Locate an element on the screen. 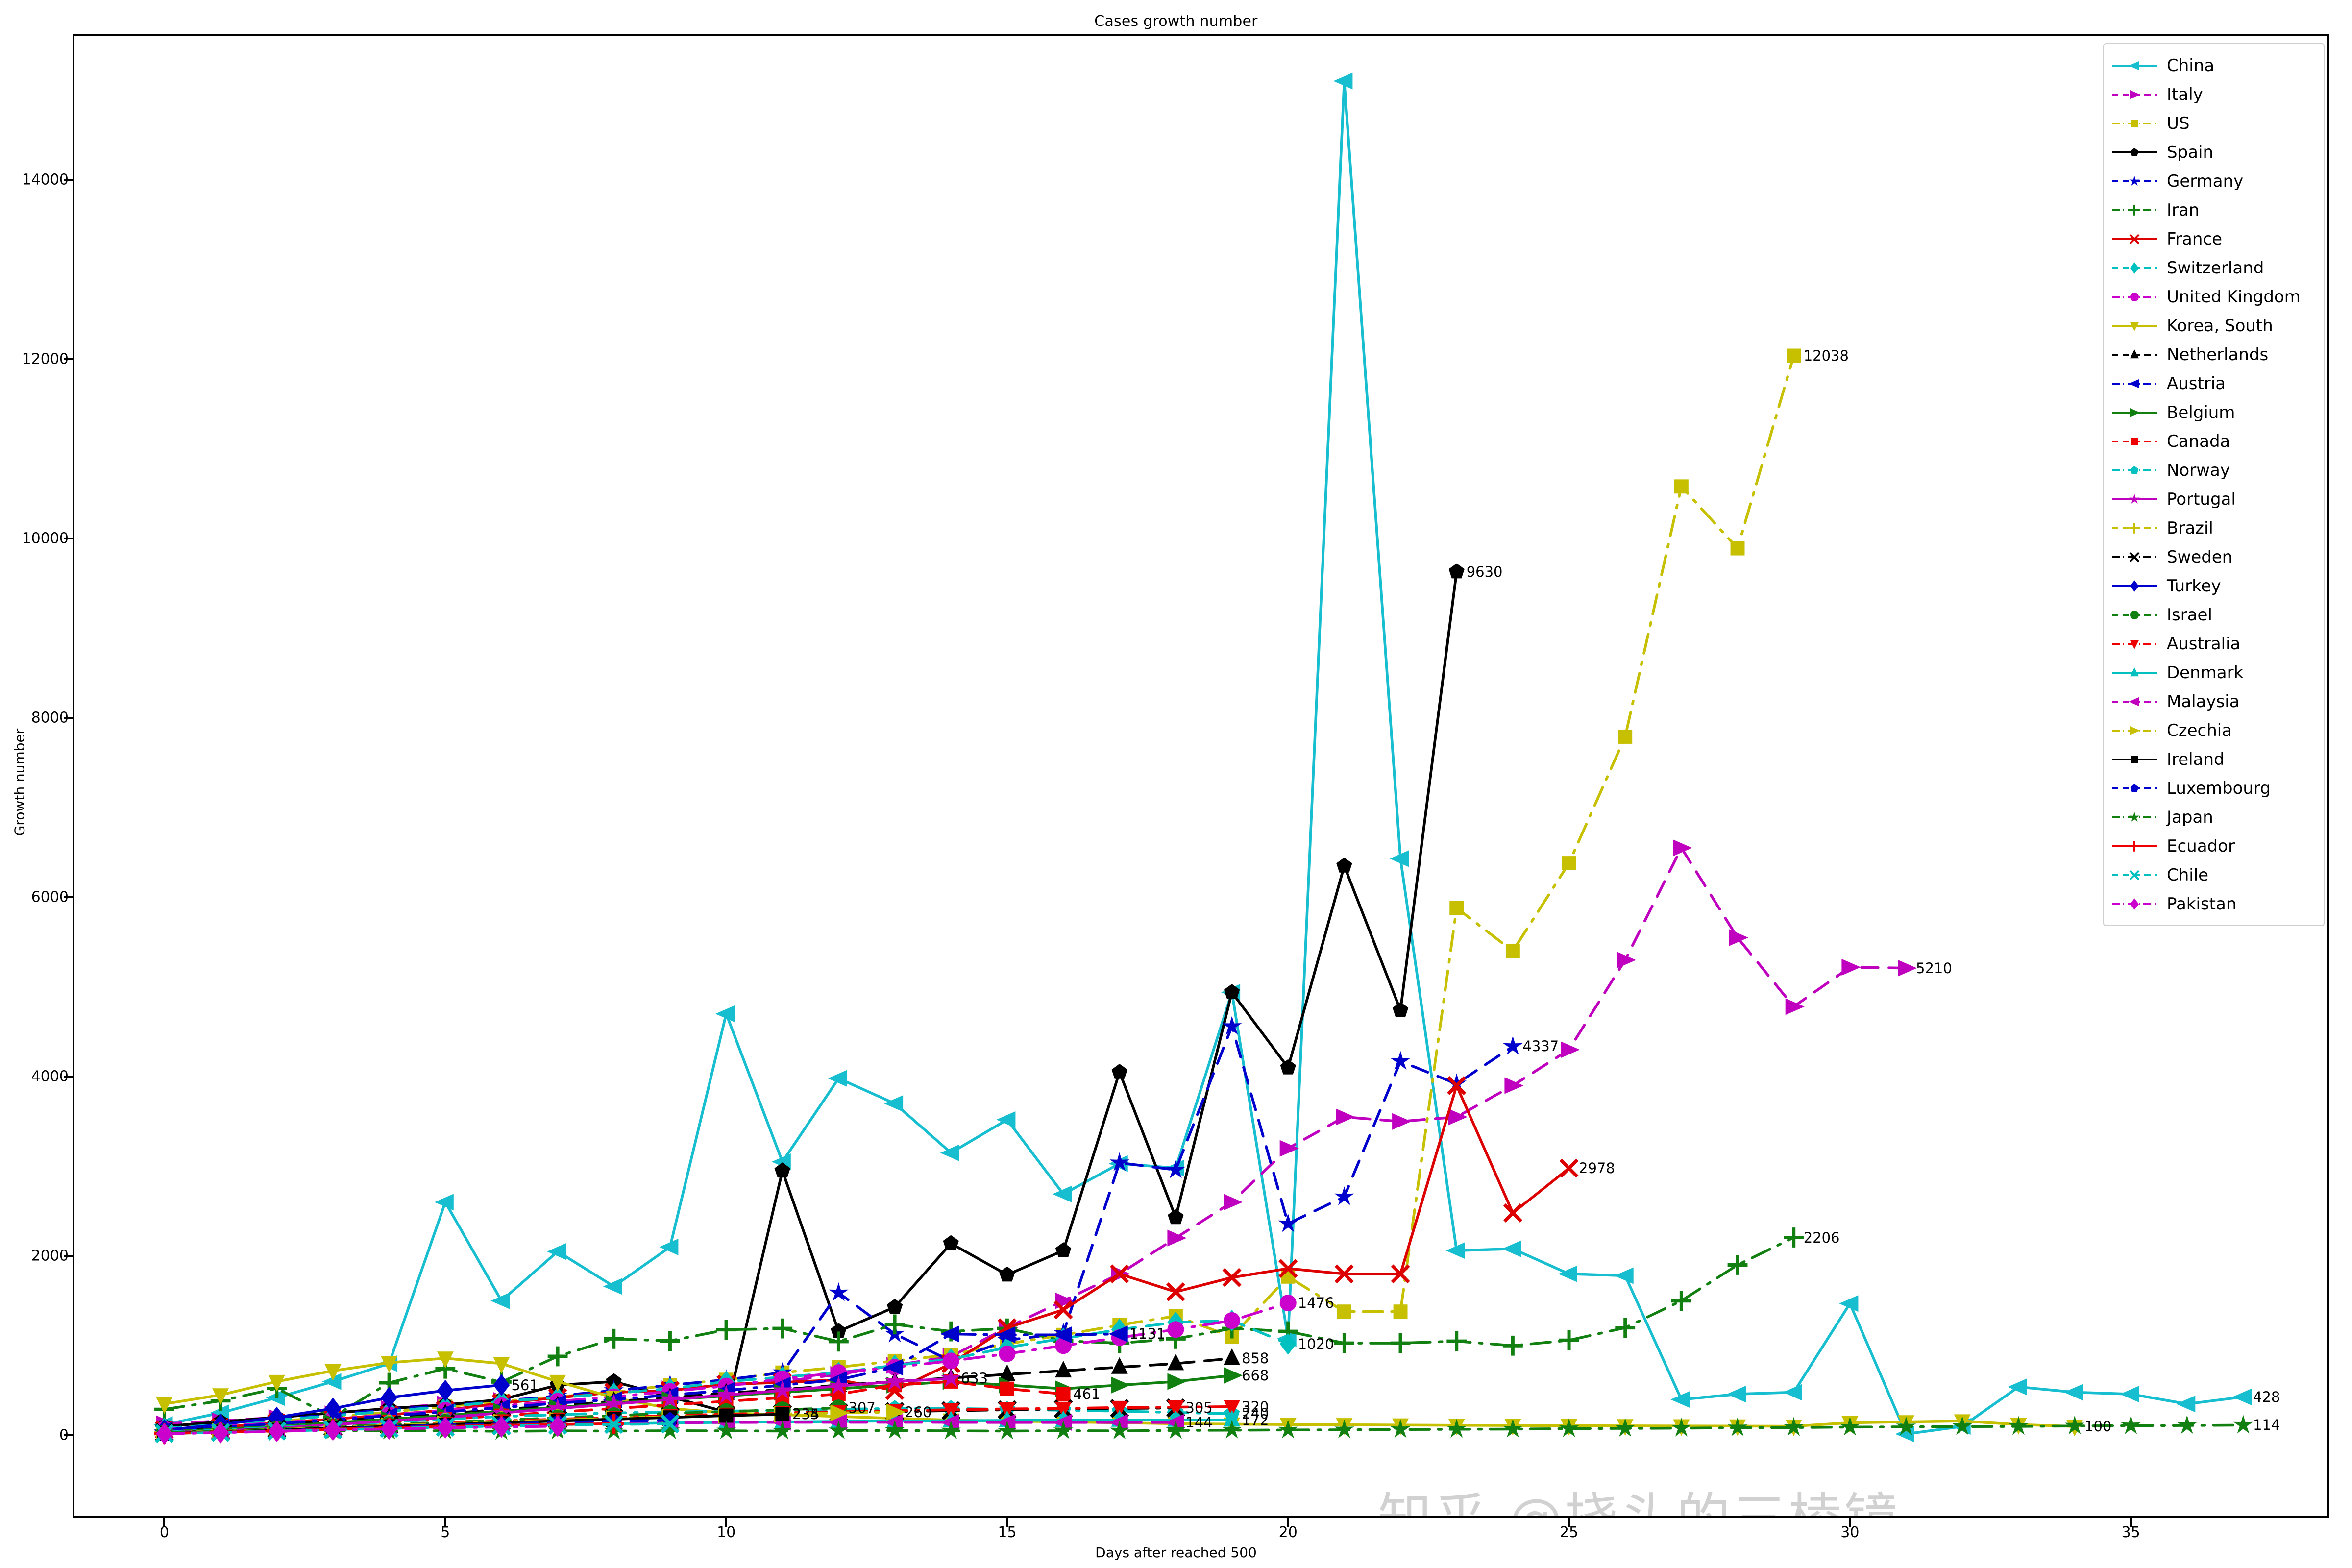 The width and height of the screenshot is (2352, 1568). legend-label: Belgium is located at coordinates (2201, 412).